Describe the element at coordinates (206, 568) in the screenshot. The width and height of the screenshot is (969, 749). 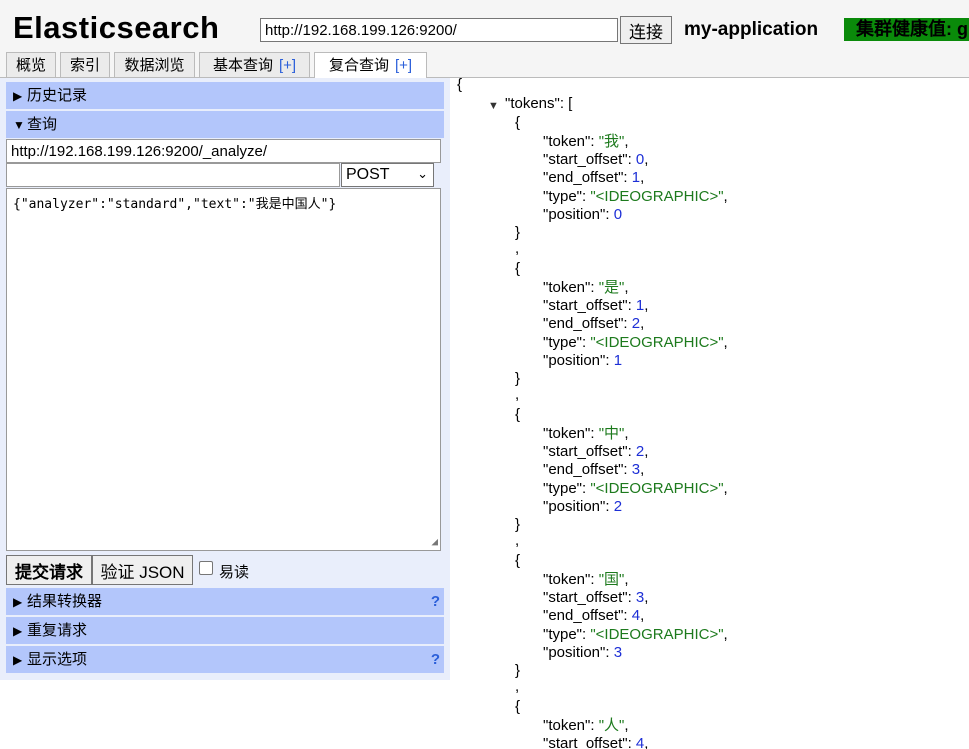
I see `pretty-checkbox` at that location.